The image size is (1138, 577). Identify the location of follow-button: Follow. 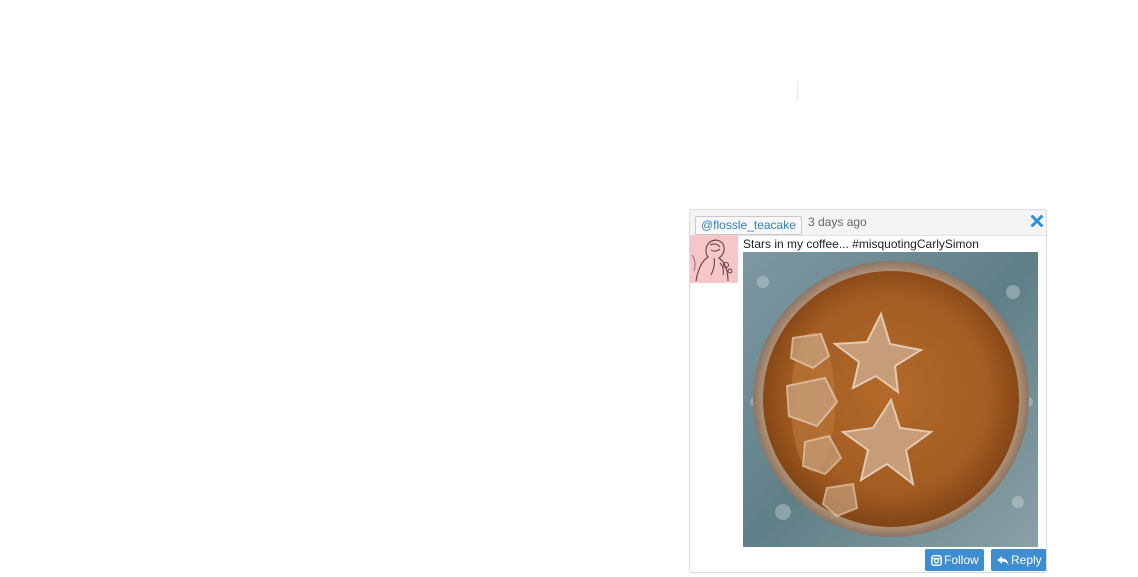
(954, 560).